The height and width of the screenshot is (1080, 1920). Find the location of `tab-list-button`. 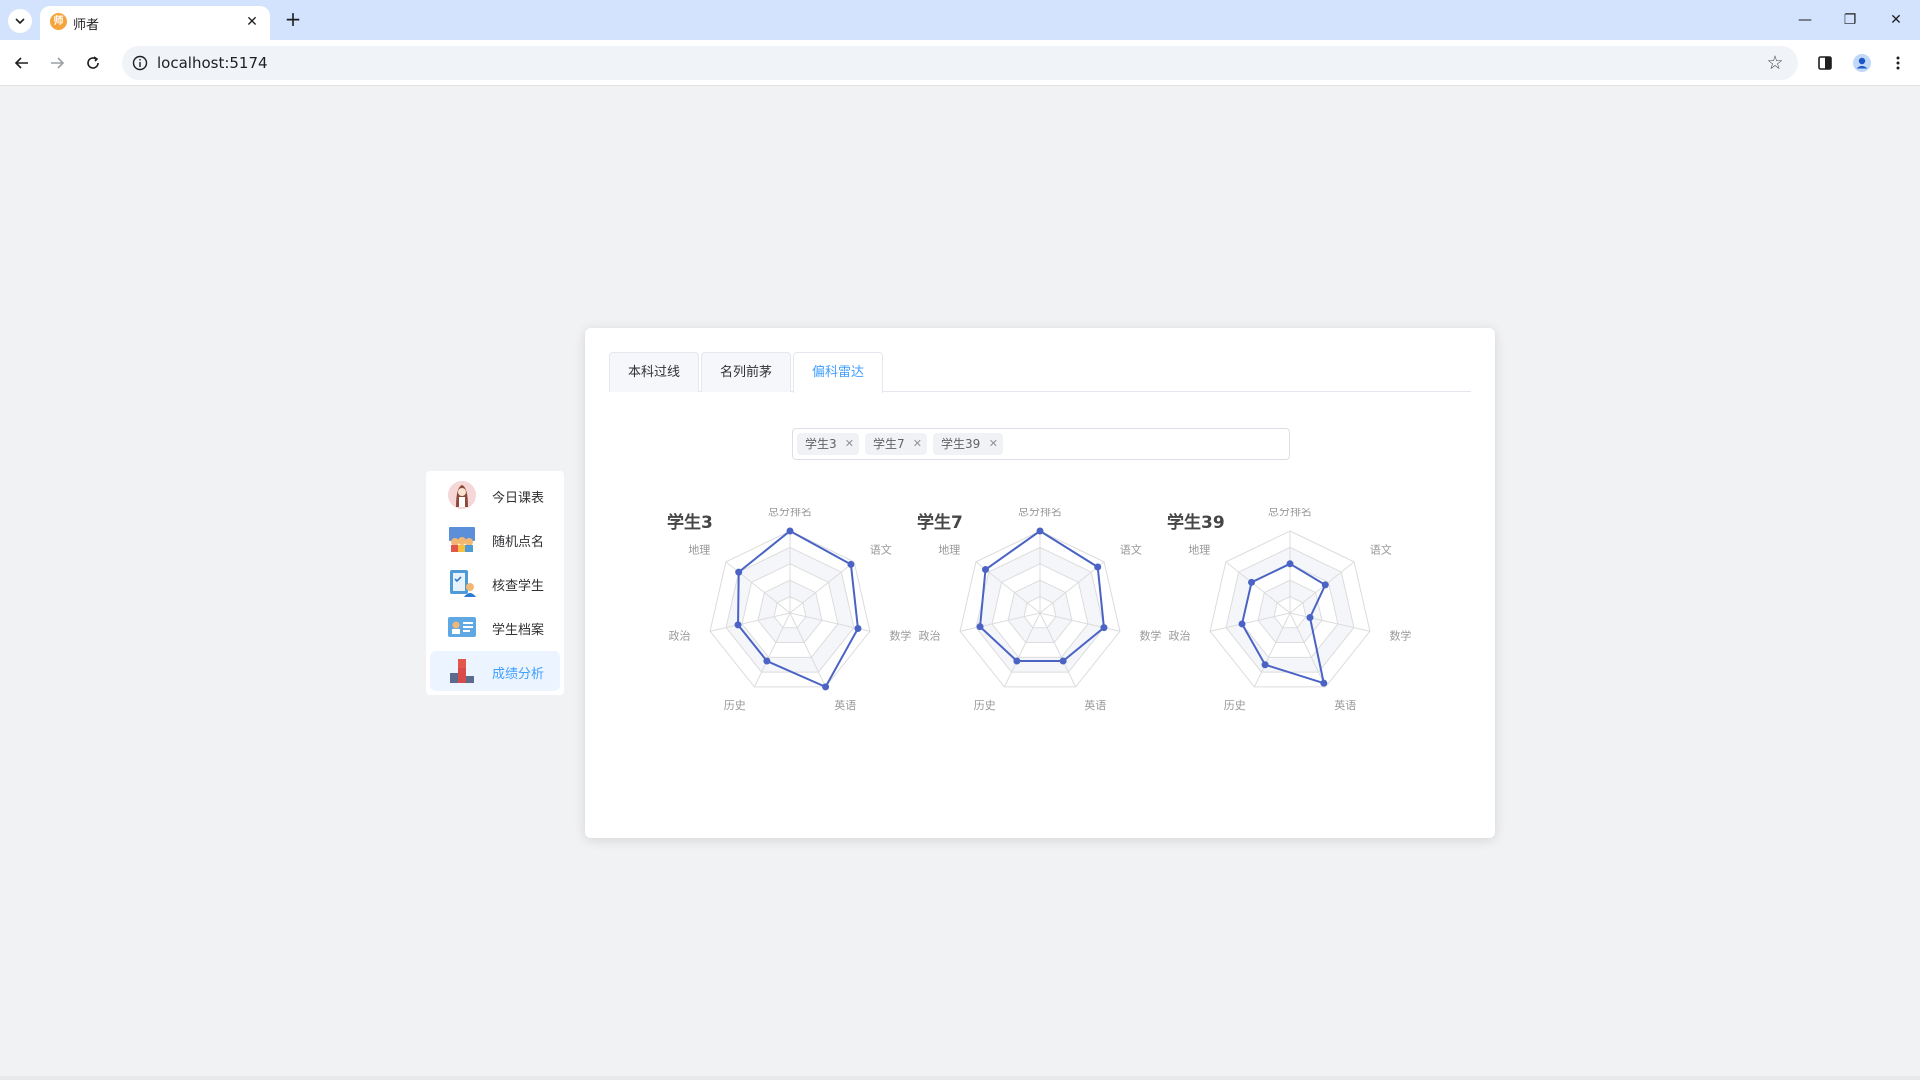

tab-list-button is located at coordinates (20, 21).